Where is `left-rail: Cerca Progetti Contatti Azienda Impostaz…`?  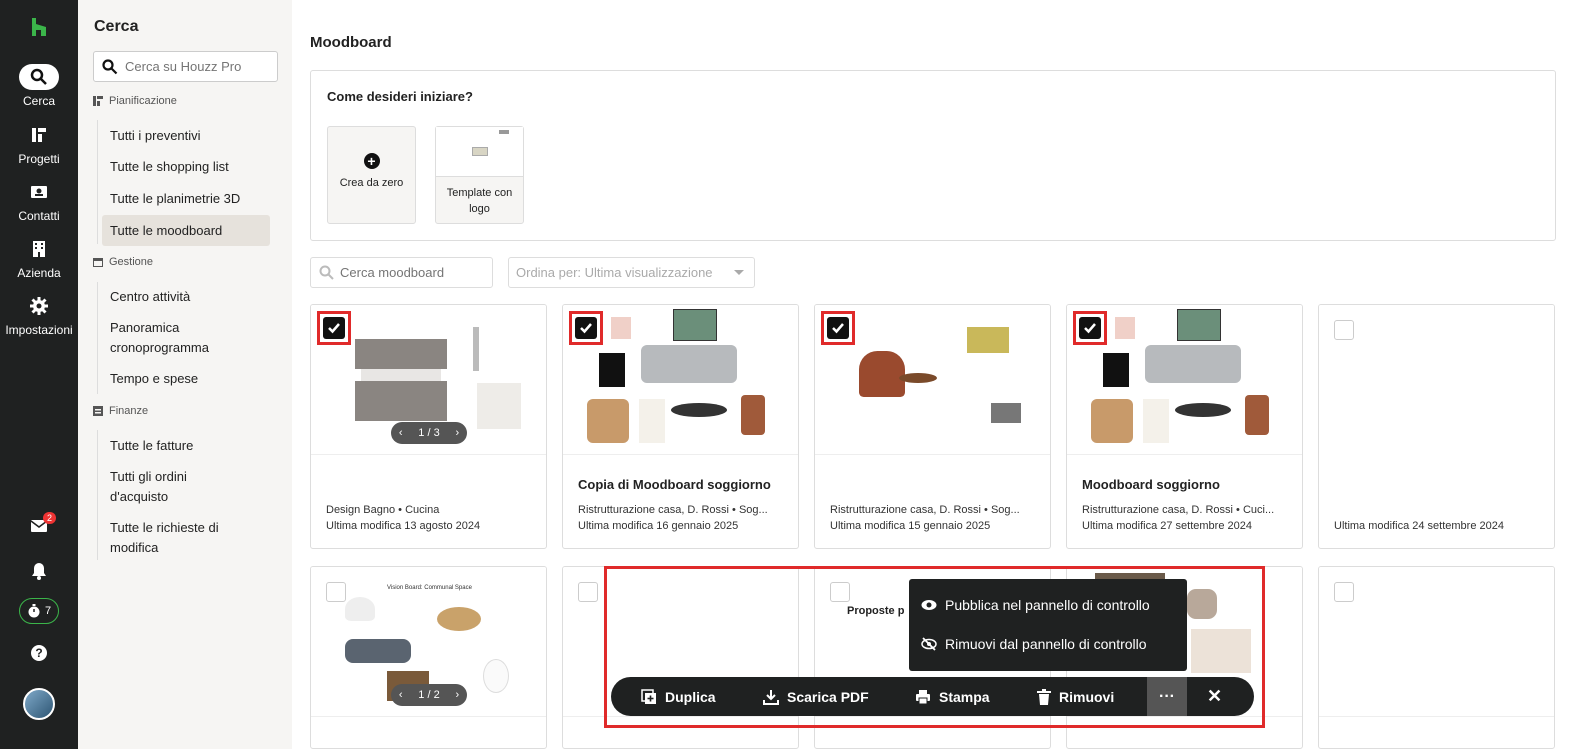 left-rail: Cerca Progetti Contatti Azienda Impostaz… is located at coordinates (39, 374).